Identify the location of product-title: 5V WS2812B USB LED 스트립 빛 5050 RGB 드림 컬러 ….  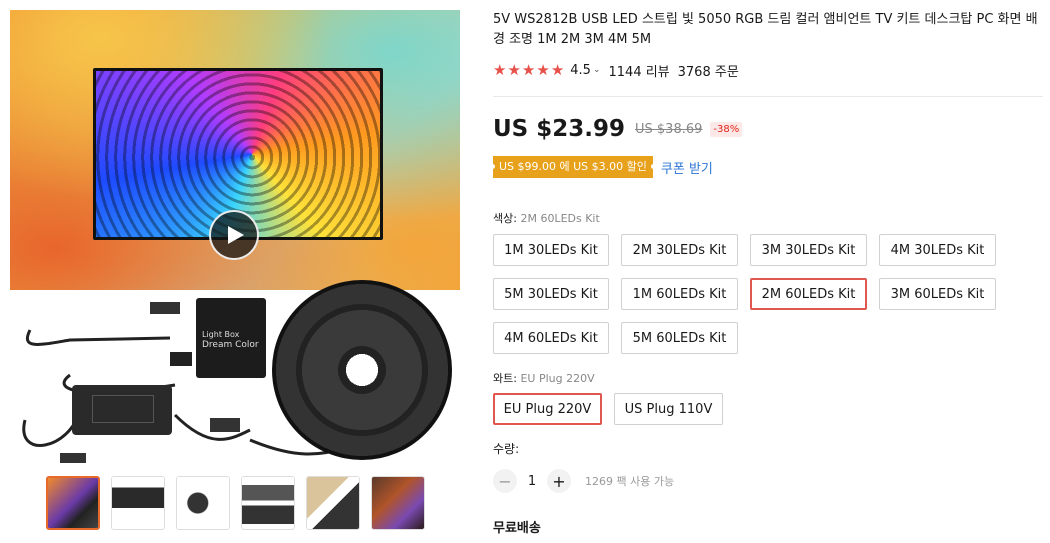
(765, 29).